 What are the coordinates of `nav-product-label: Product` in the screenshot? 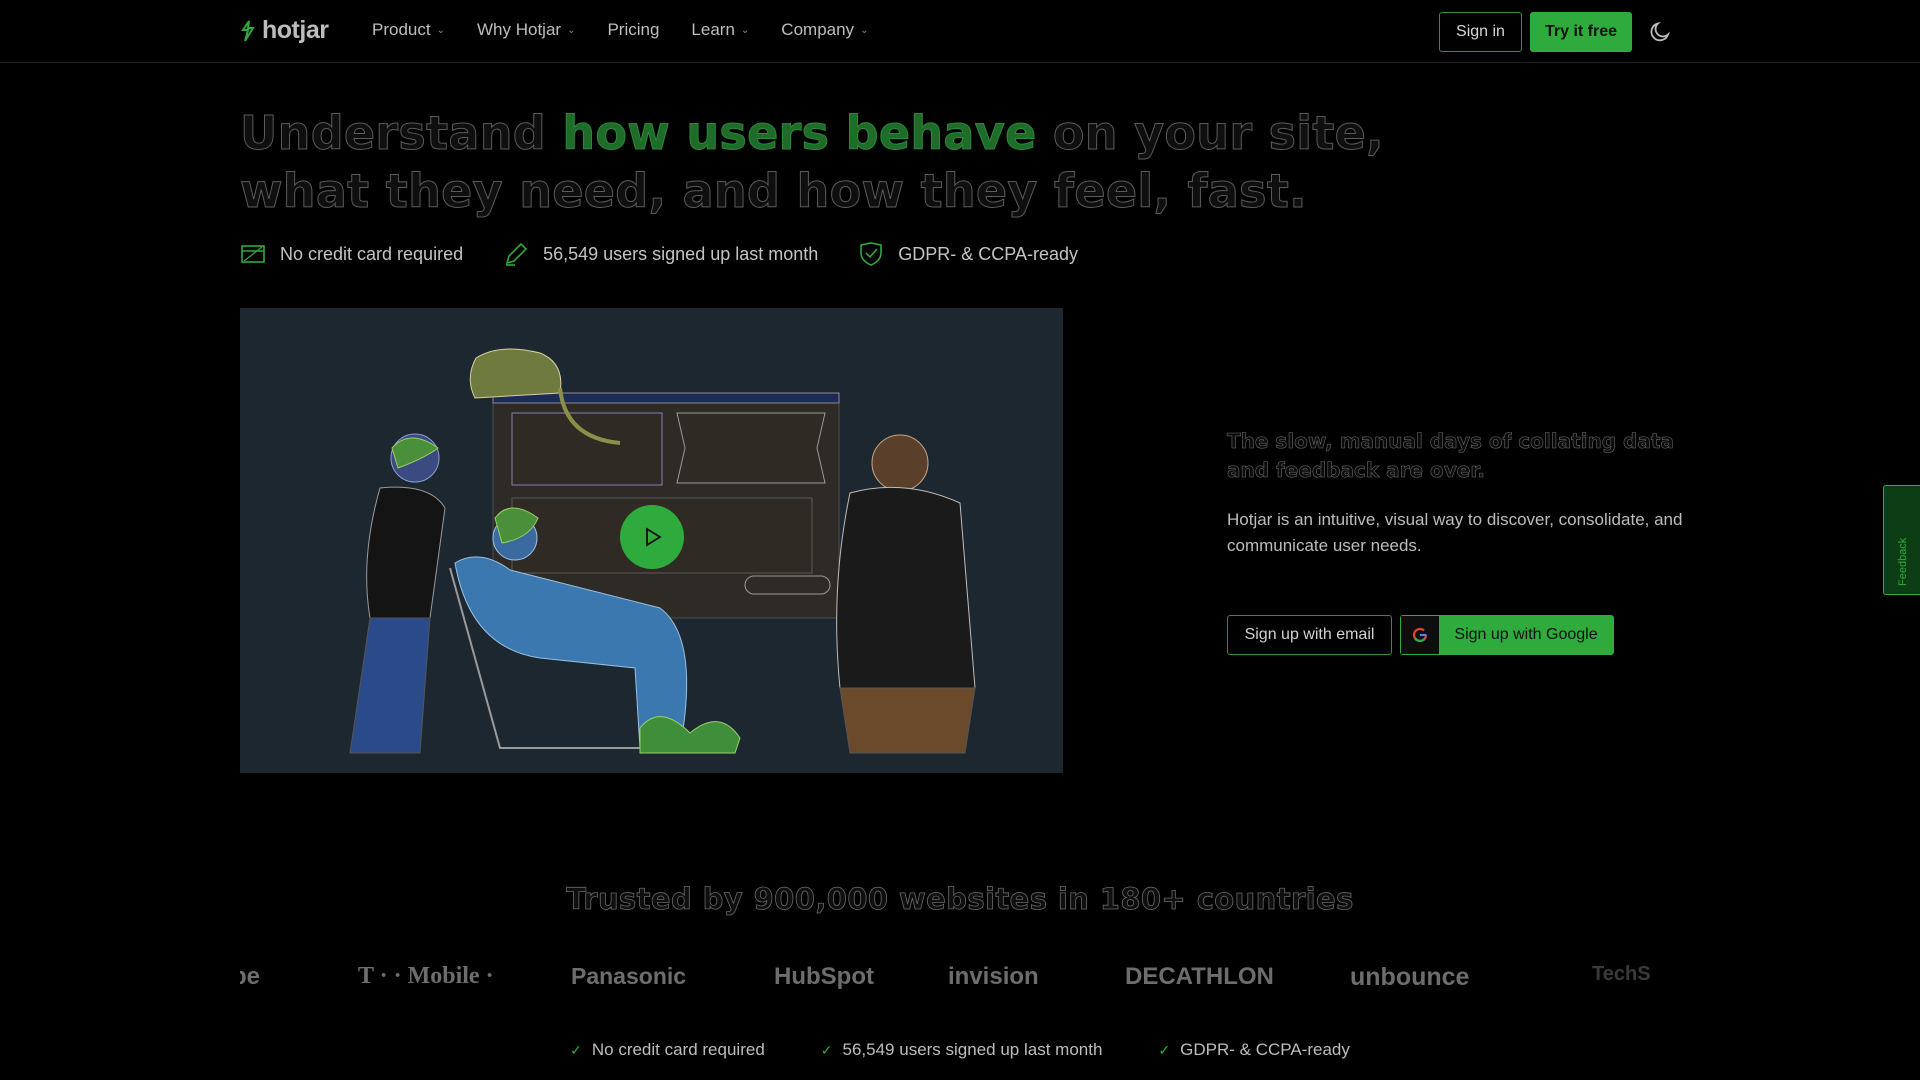 It's located at (401, 29).